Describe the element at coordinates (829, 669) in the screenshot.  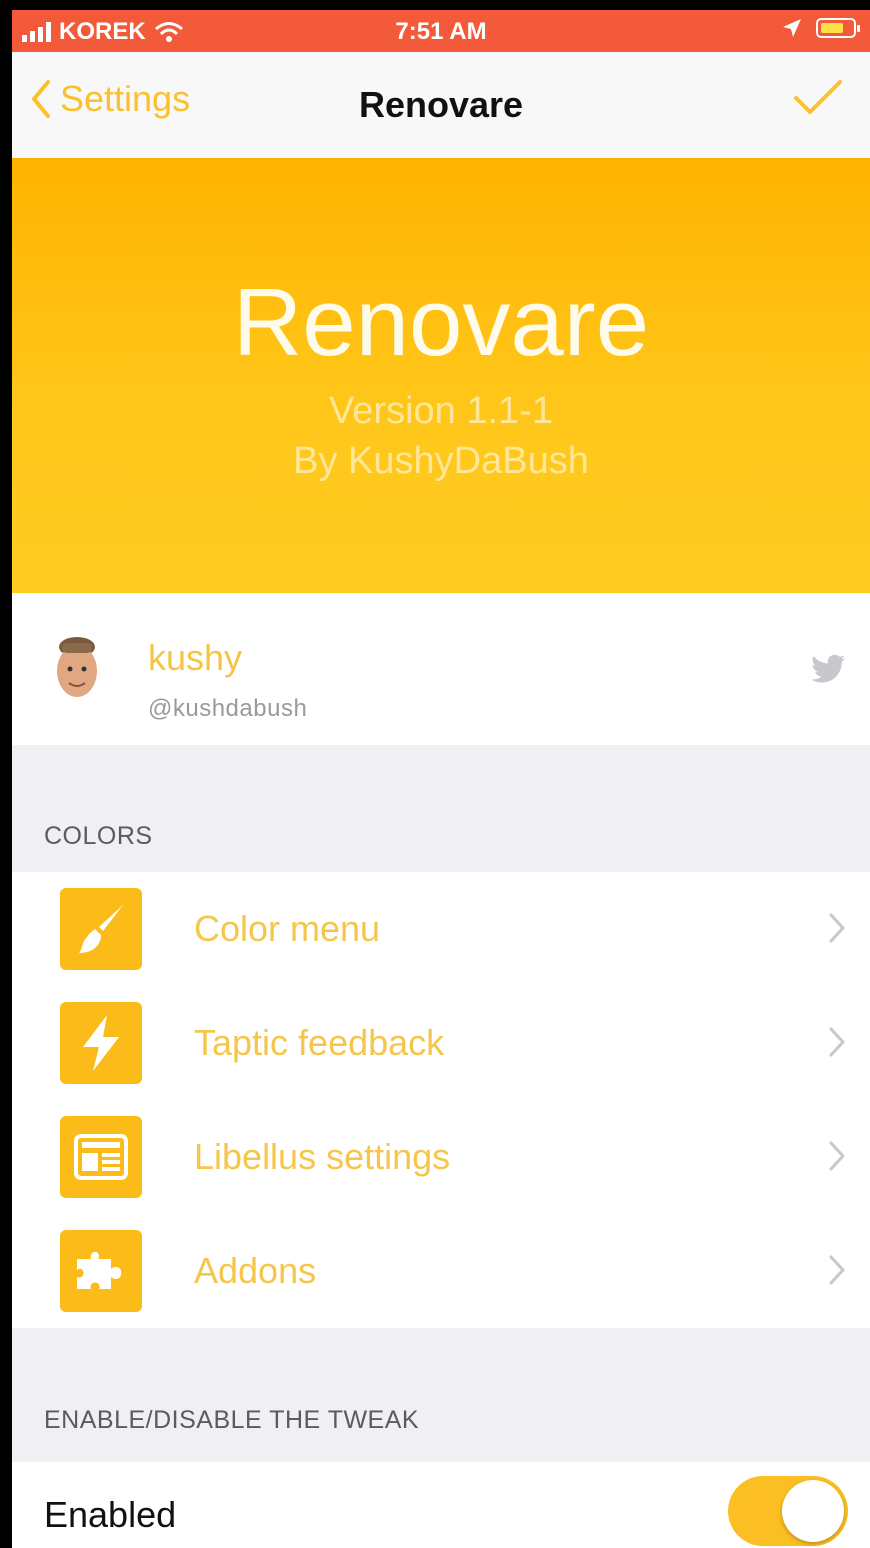
I see `twitter-icon` at that location.